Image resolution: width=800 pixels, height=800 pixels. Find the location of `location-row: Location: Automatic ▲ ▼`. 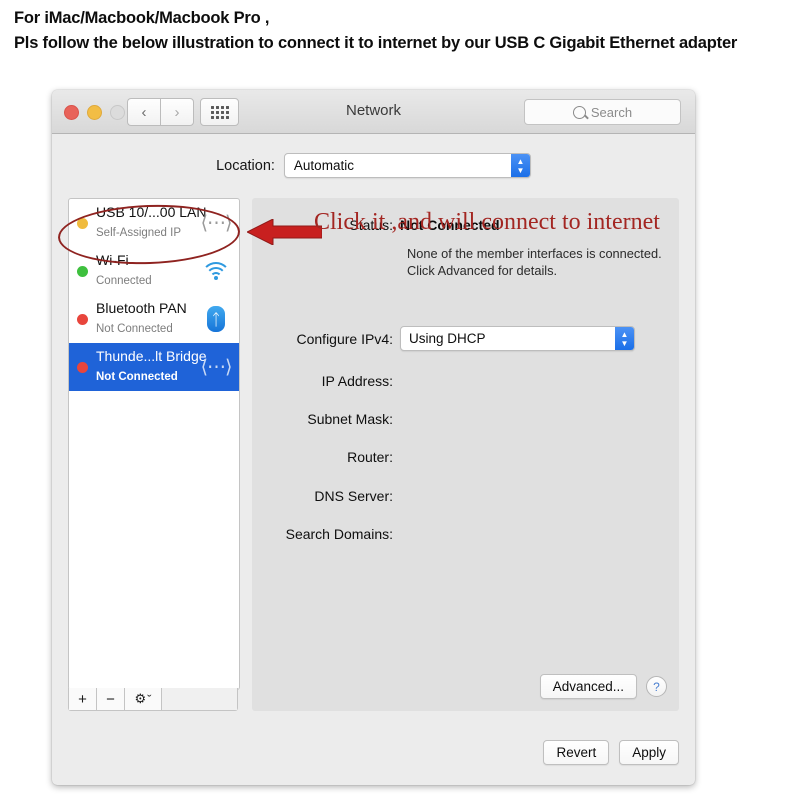

location-row: Location: Automatic ▲ ▼ is located at coordinates (373, 165).